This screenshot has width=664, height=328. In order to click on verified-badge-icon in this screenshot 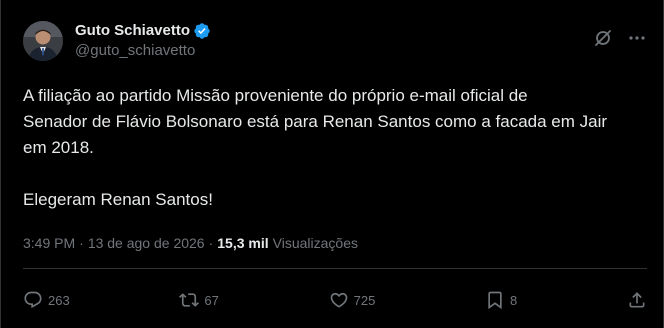, I will do `click(202, 31)`.